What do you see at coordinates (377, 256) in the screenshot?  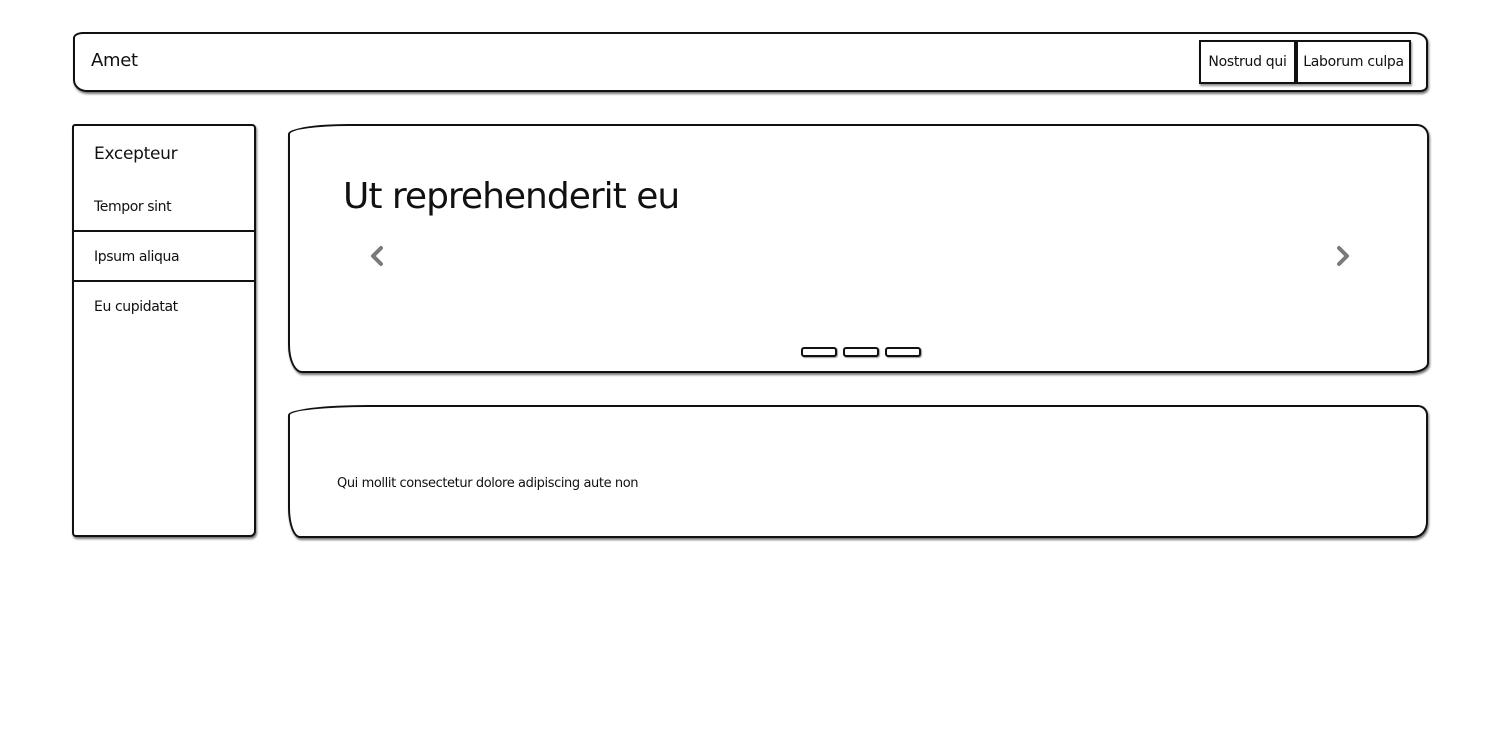 I see `chevron-left-icon` at bounding box center [377, 256].